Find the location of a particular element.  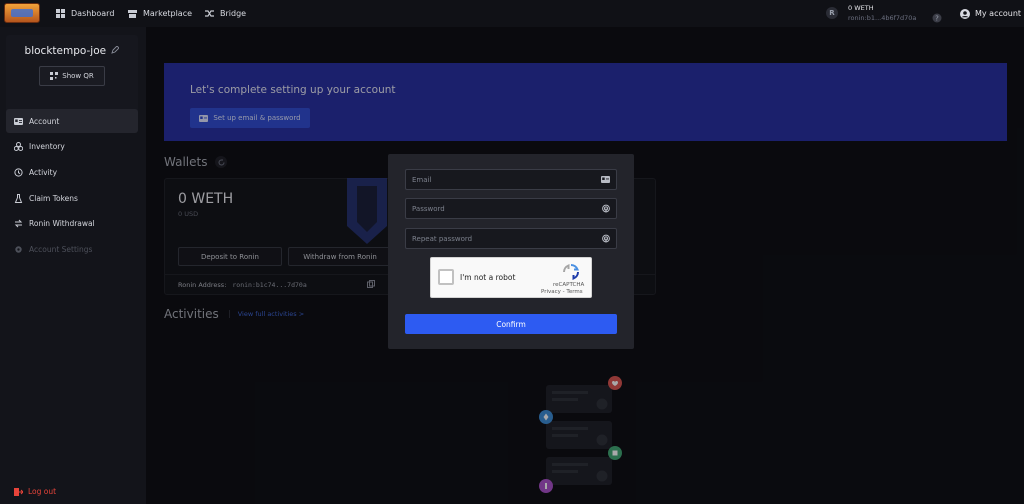

my-account-label: My account is located at coordinates (998, 13).